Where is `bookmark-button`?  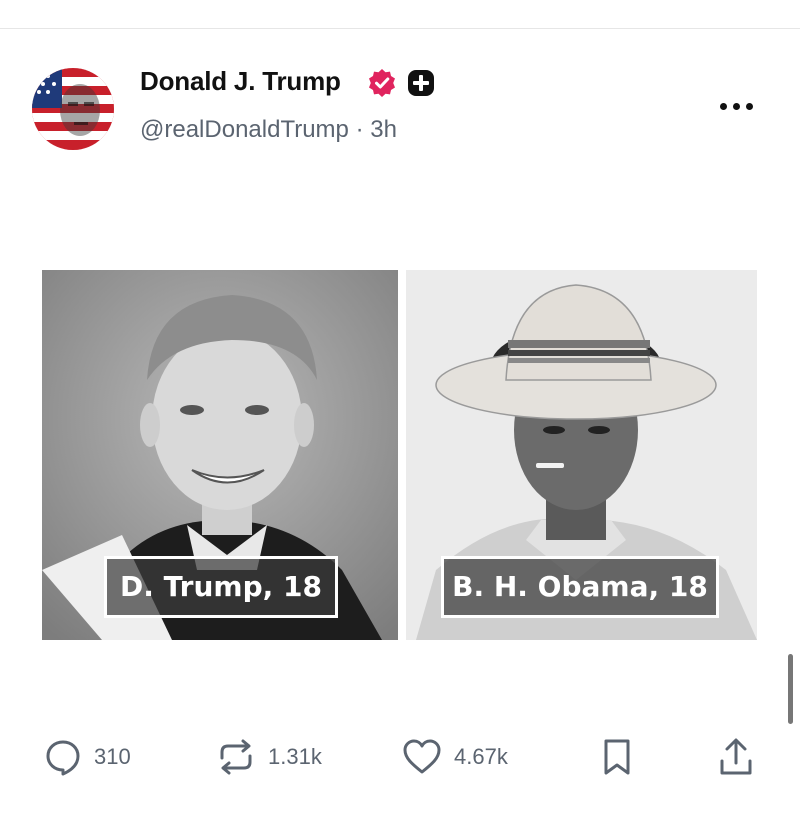 bookmark-button is located at coordinates (617, 757).